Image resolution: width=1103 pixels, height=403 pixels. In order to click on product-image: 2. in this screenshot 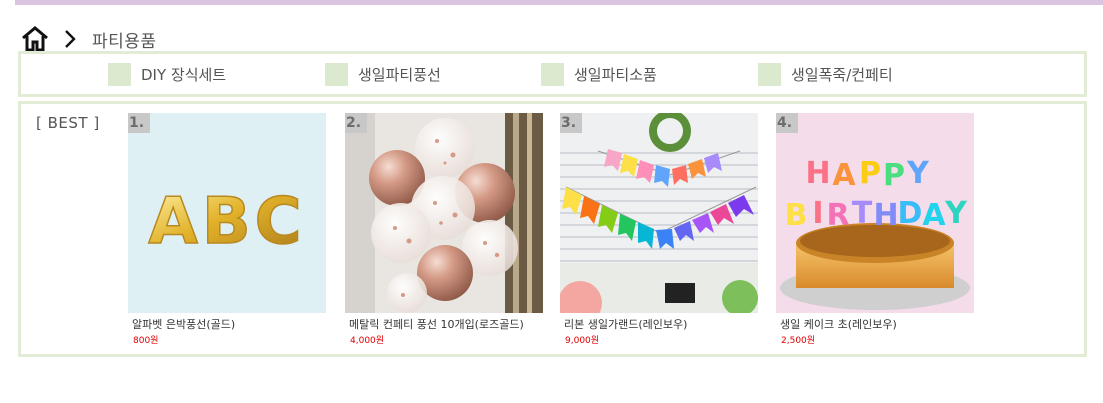, I will do `click(444, 213)`.